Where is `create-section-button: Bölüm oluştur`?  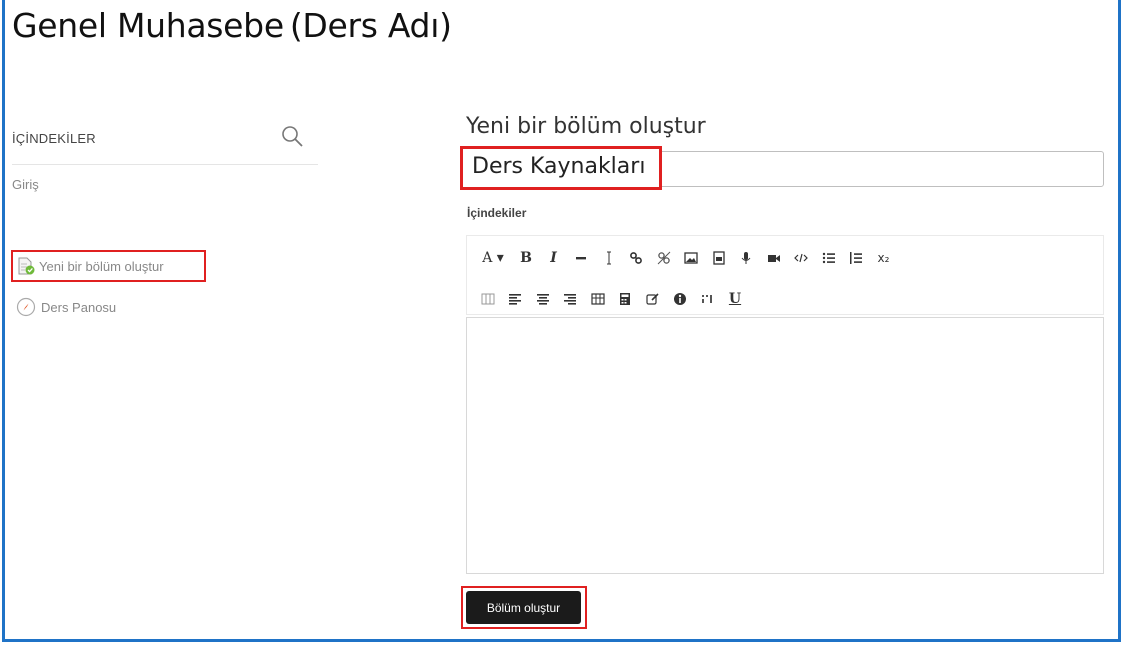
create-section-button: Bölüm oluştur is located at coordinates (523, 607).